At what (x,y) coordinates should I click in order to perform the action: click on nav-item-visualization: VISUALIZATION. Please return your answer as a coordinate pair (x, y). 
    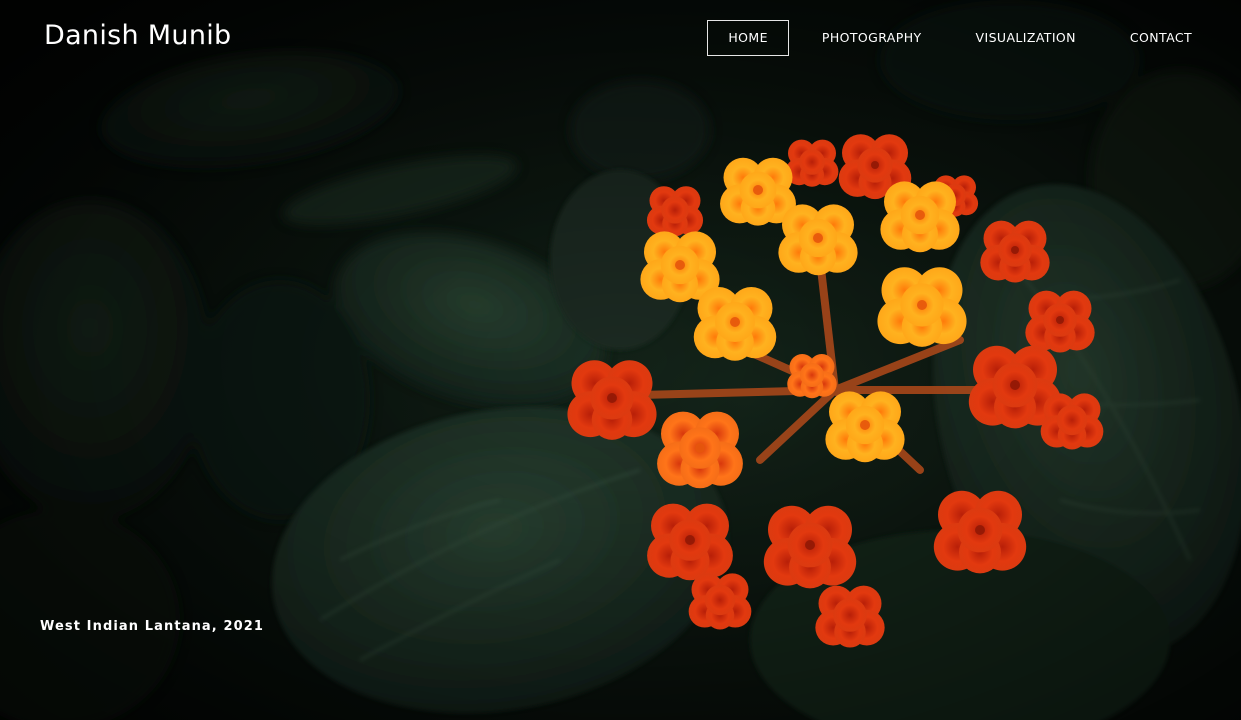
    Looking at the image, I should click on (1026, 38).